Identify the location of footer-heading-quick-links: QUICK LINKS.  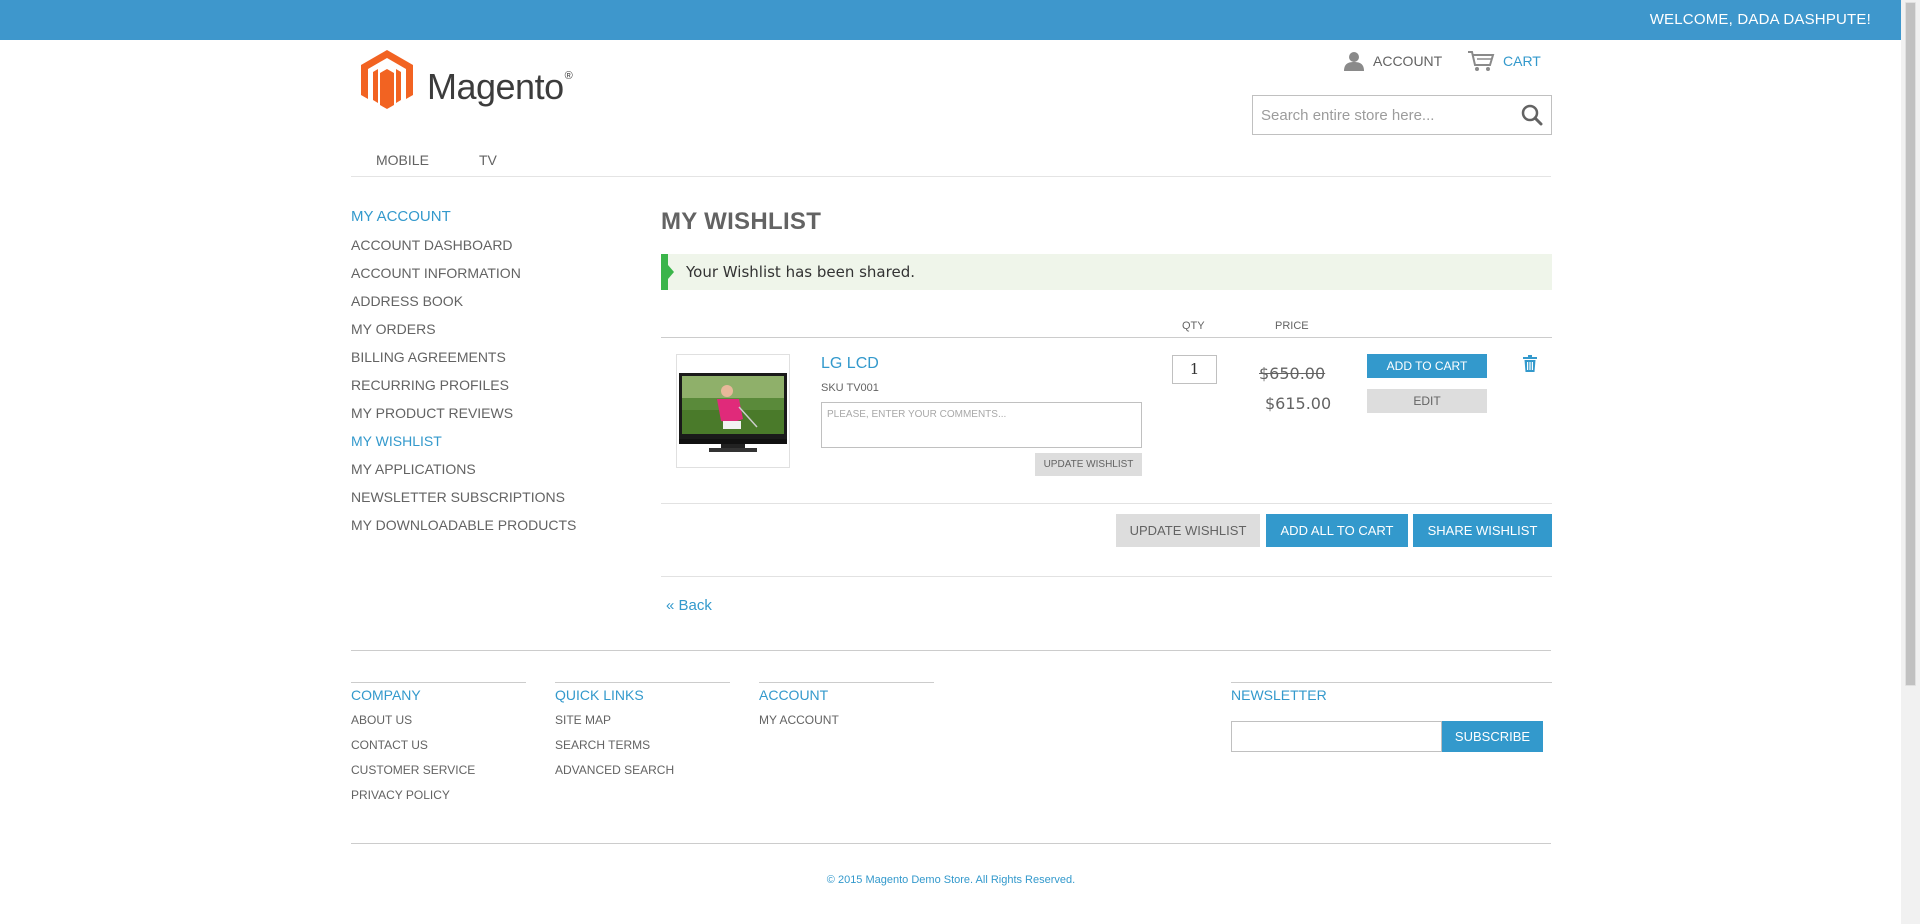
(599, 695).